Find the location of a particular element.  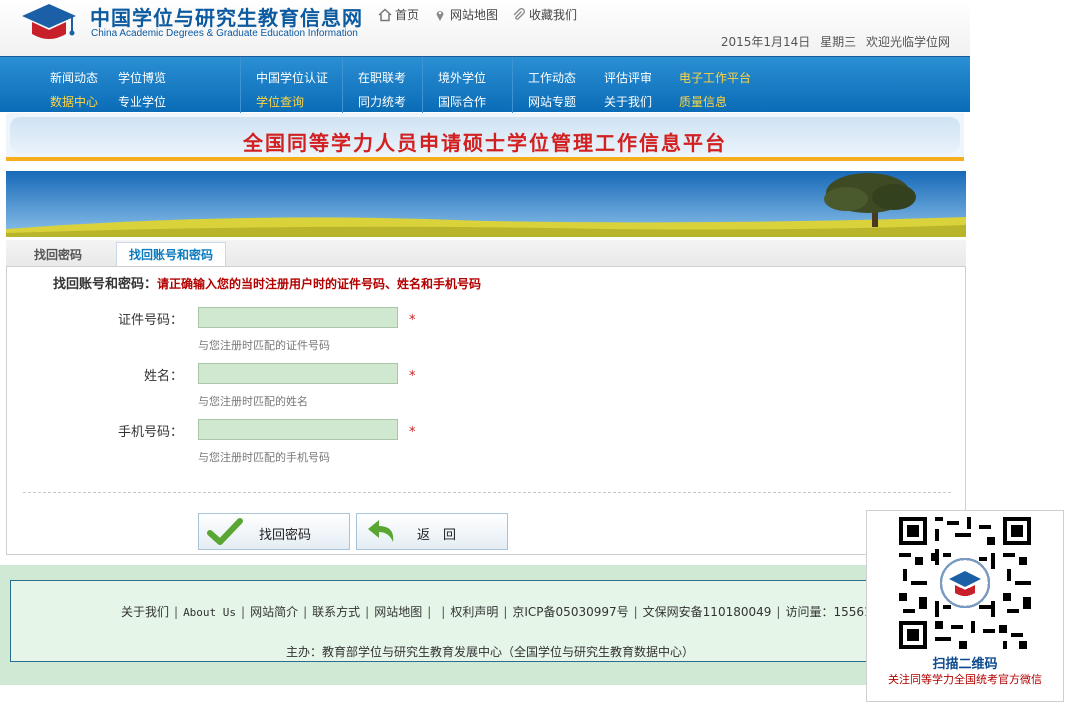

home-link: 首页 is located at coordinates (398, 14).